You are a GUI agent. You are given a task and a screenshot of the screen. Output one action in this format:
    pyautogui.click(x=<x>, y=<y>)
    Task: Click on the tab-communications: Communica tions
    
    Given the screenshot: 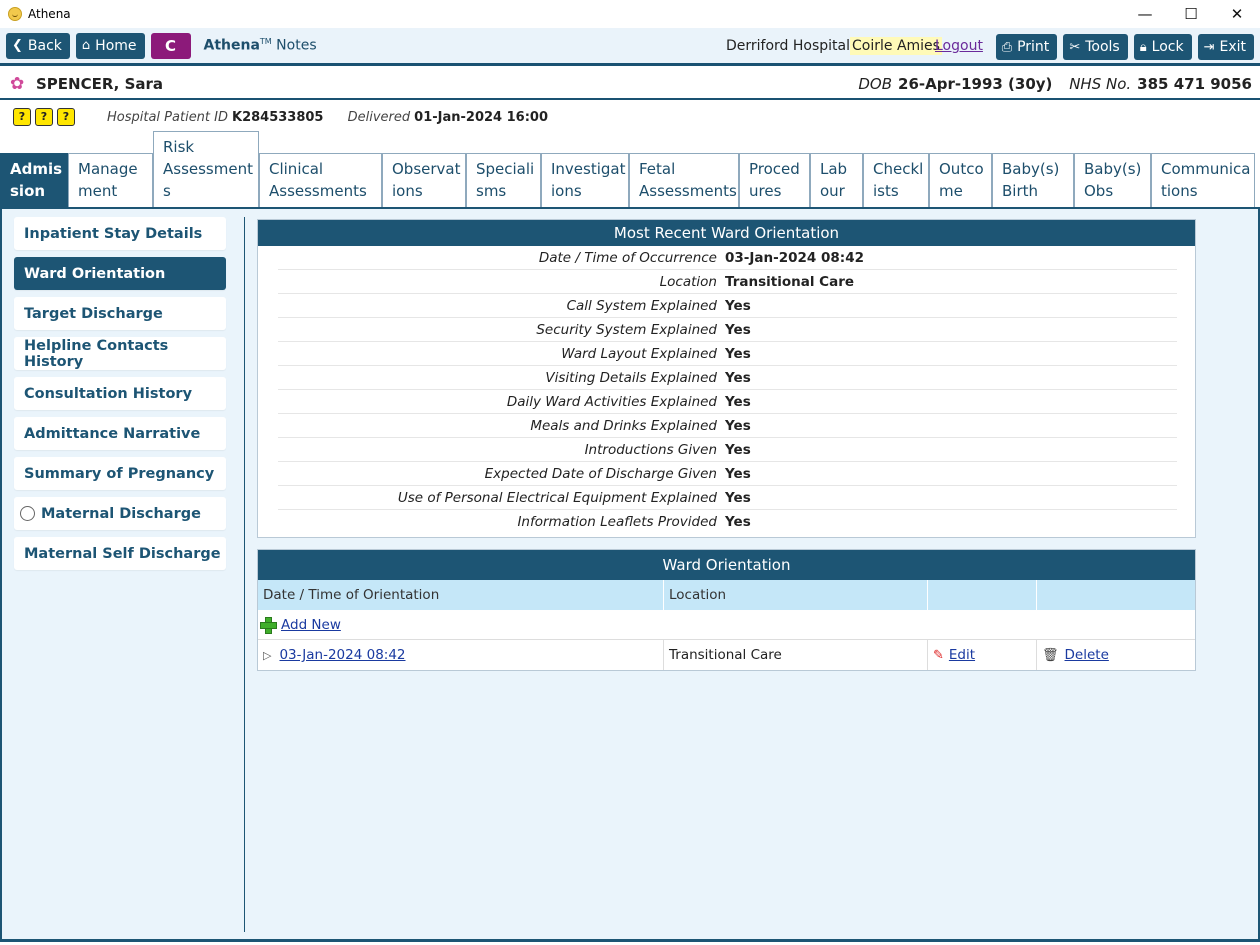 What is the action you would take?
    pyautogui.click(x=1203, y=181)
    